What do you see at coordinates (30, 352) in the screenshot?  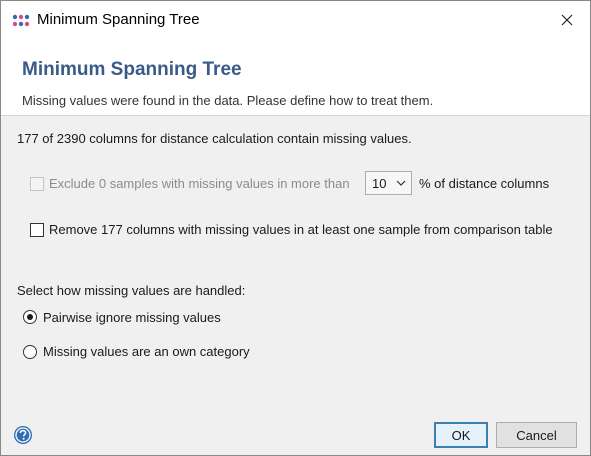 I see `own-category-radio` at bounding box center [30, 352].